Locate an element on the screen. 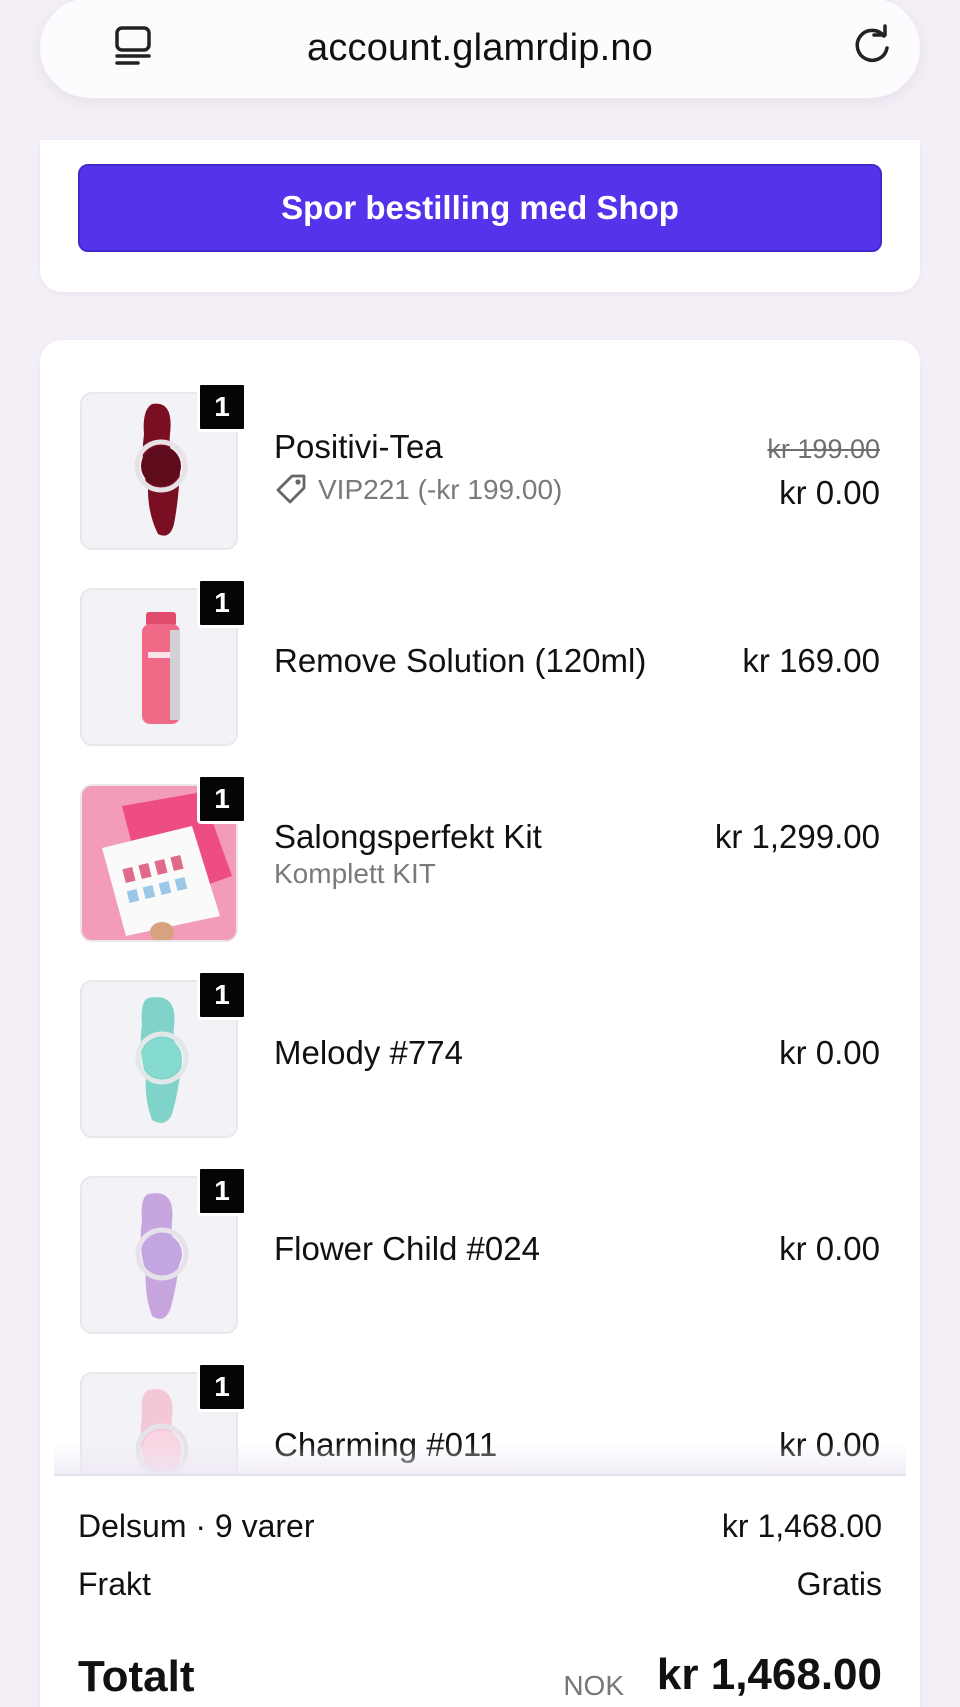  track-order-card: Spor bestilling med Shop is located at coordinates (480, 216).